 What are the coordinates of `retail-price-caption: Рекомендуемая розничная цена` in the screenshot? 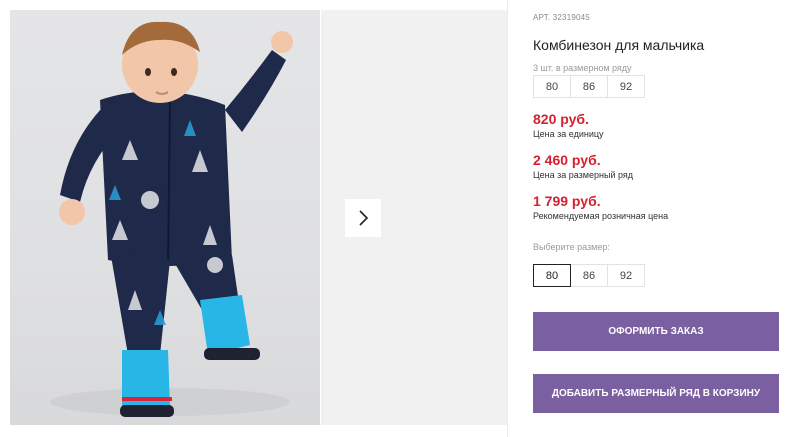 It's located at (601, 216).